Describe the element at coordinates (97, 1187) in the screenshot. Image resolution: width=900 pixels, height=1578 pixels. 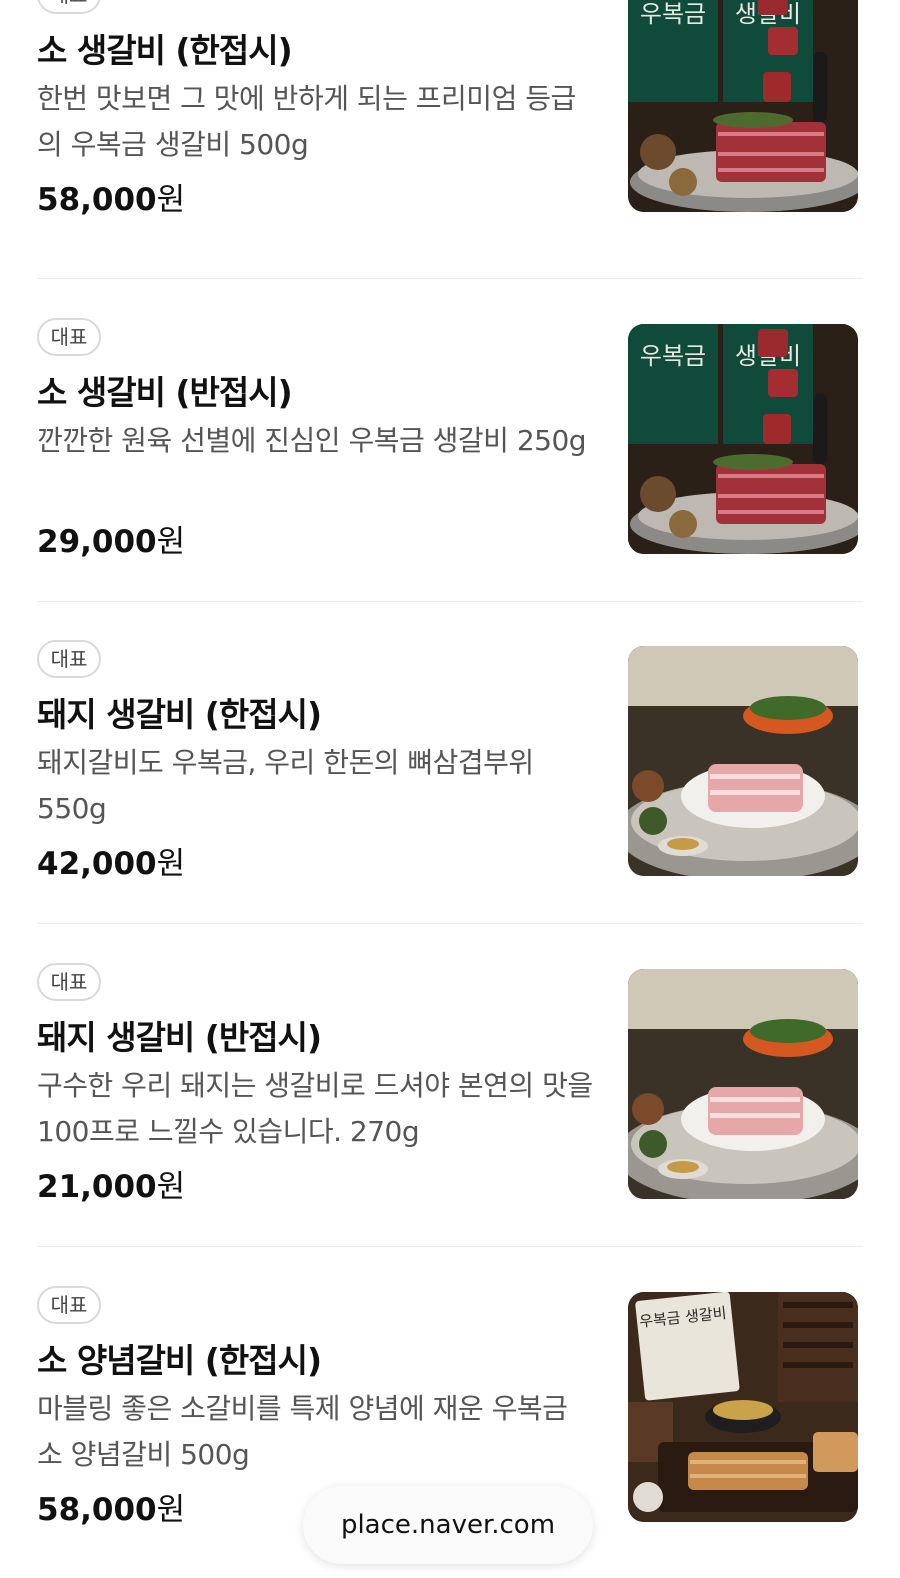
I see `price-value: 21,000` at that location.